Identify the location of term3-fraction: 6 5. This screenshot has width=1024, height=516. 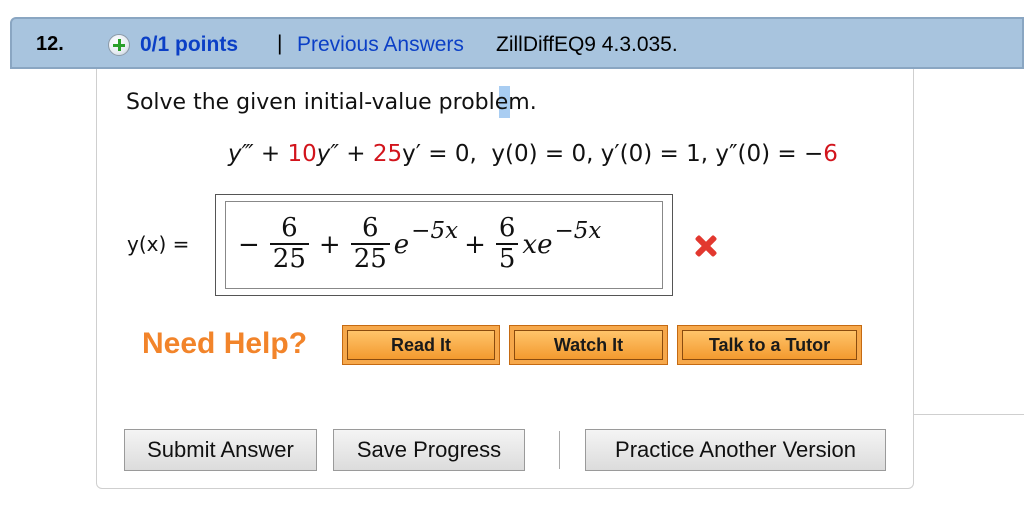
(507, 244).